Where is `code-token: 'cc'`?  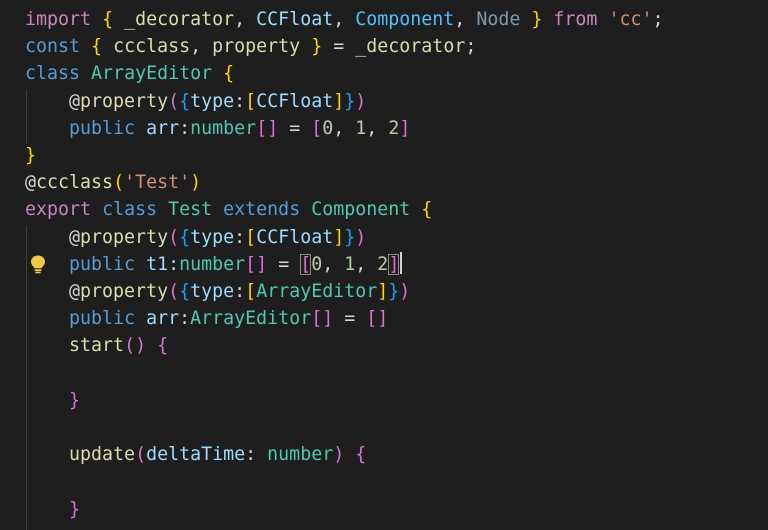 code-token: 'cc' is located at coordinates (630, 19).